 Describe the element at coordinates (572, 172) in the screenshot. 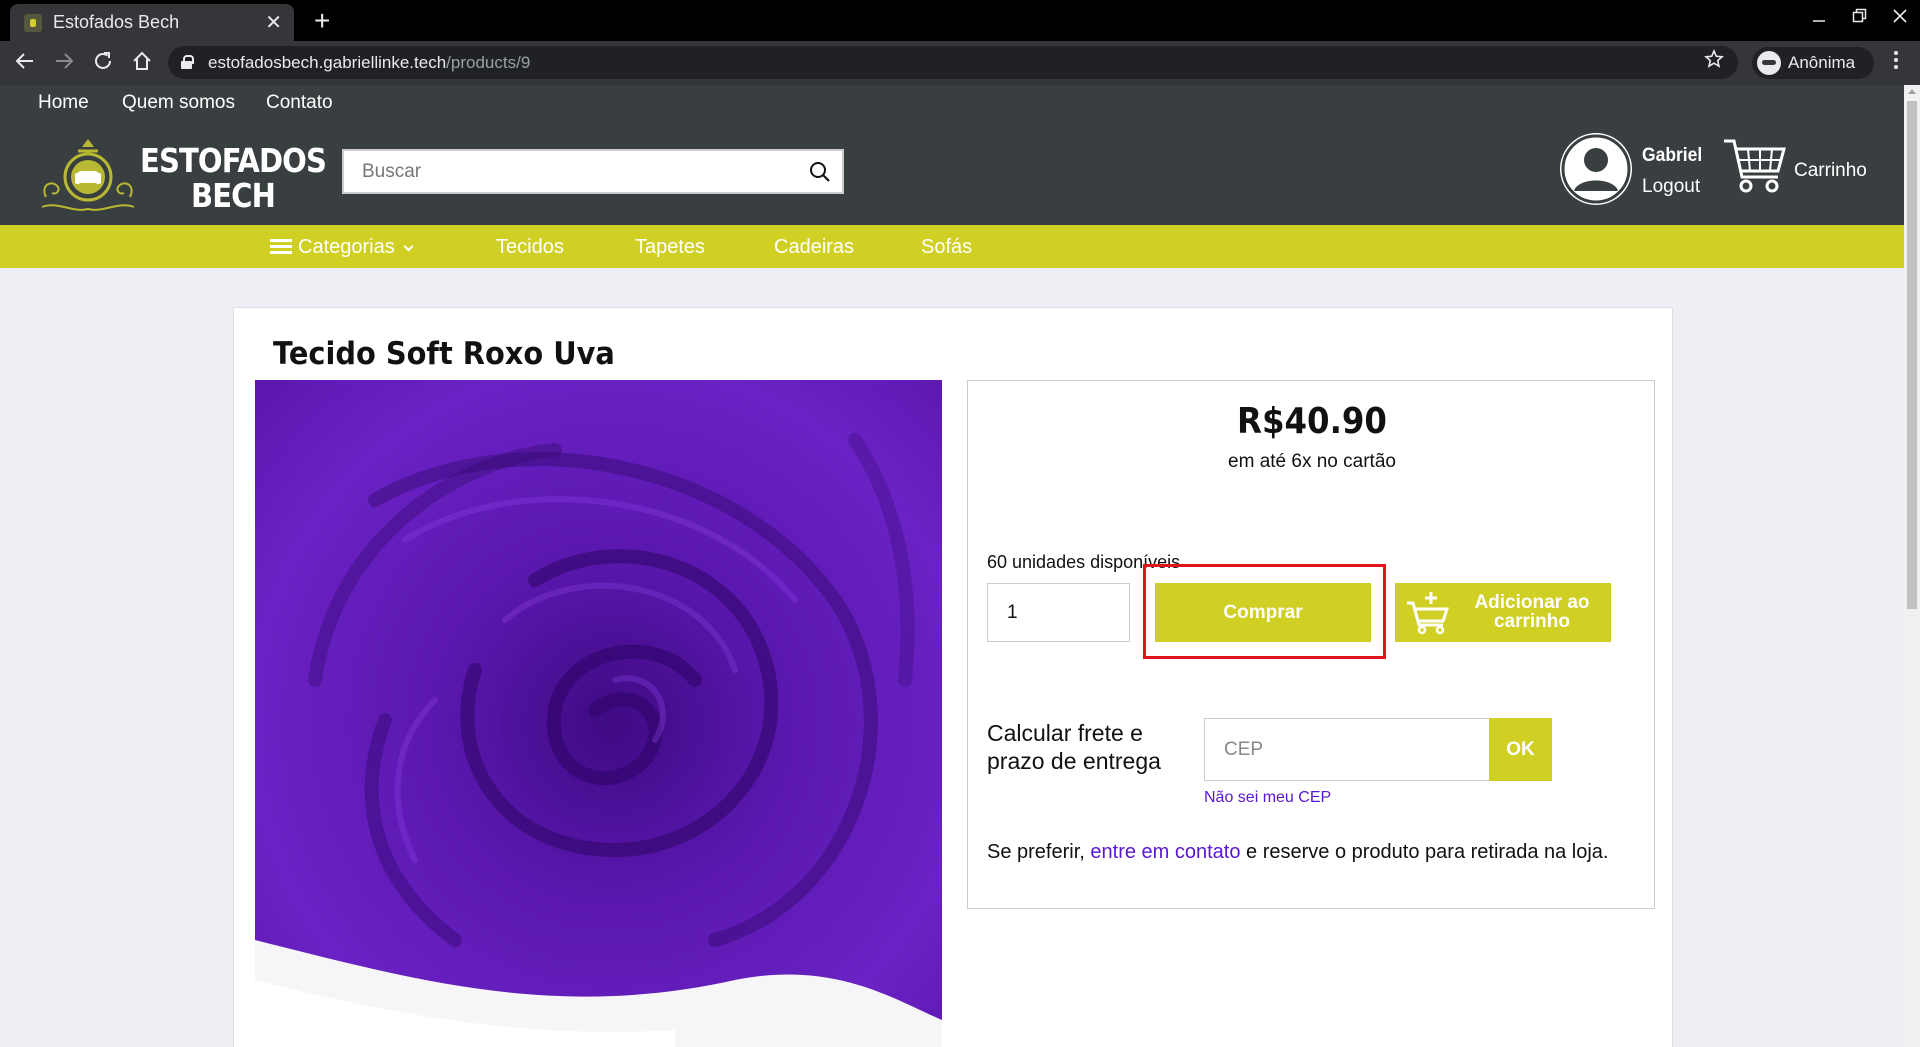

I see `search-input` at that location.